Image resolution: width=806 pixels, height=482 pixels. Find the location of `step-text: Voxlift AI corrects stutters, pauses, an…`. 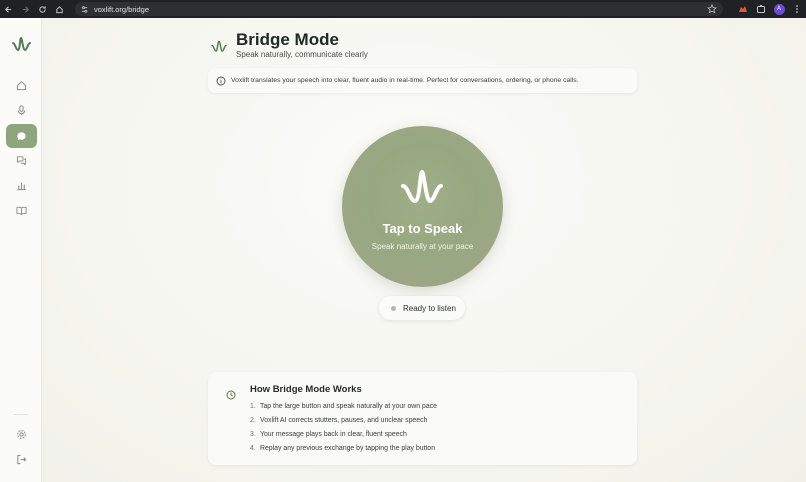

step-text: Voxlift AI corrects stutters, pauses, an… is located at coordinates (344, 420).